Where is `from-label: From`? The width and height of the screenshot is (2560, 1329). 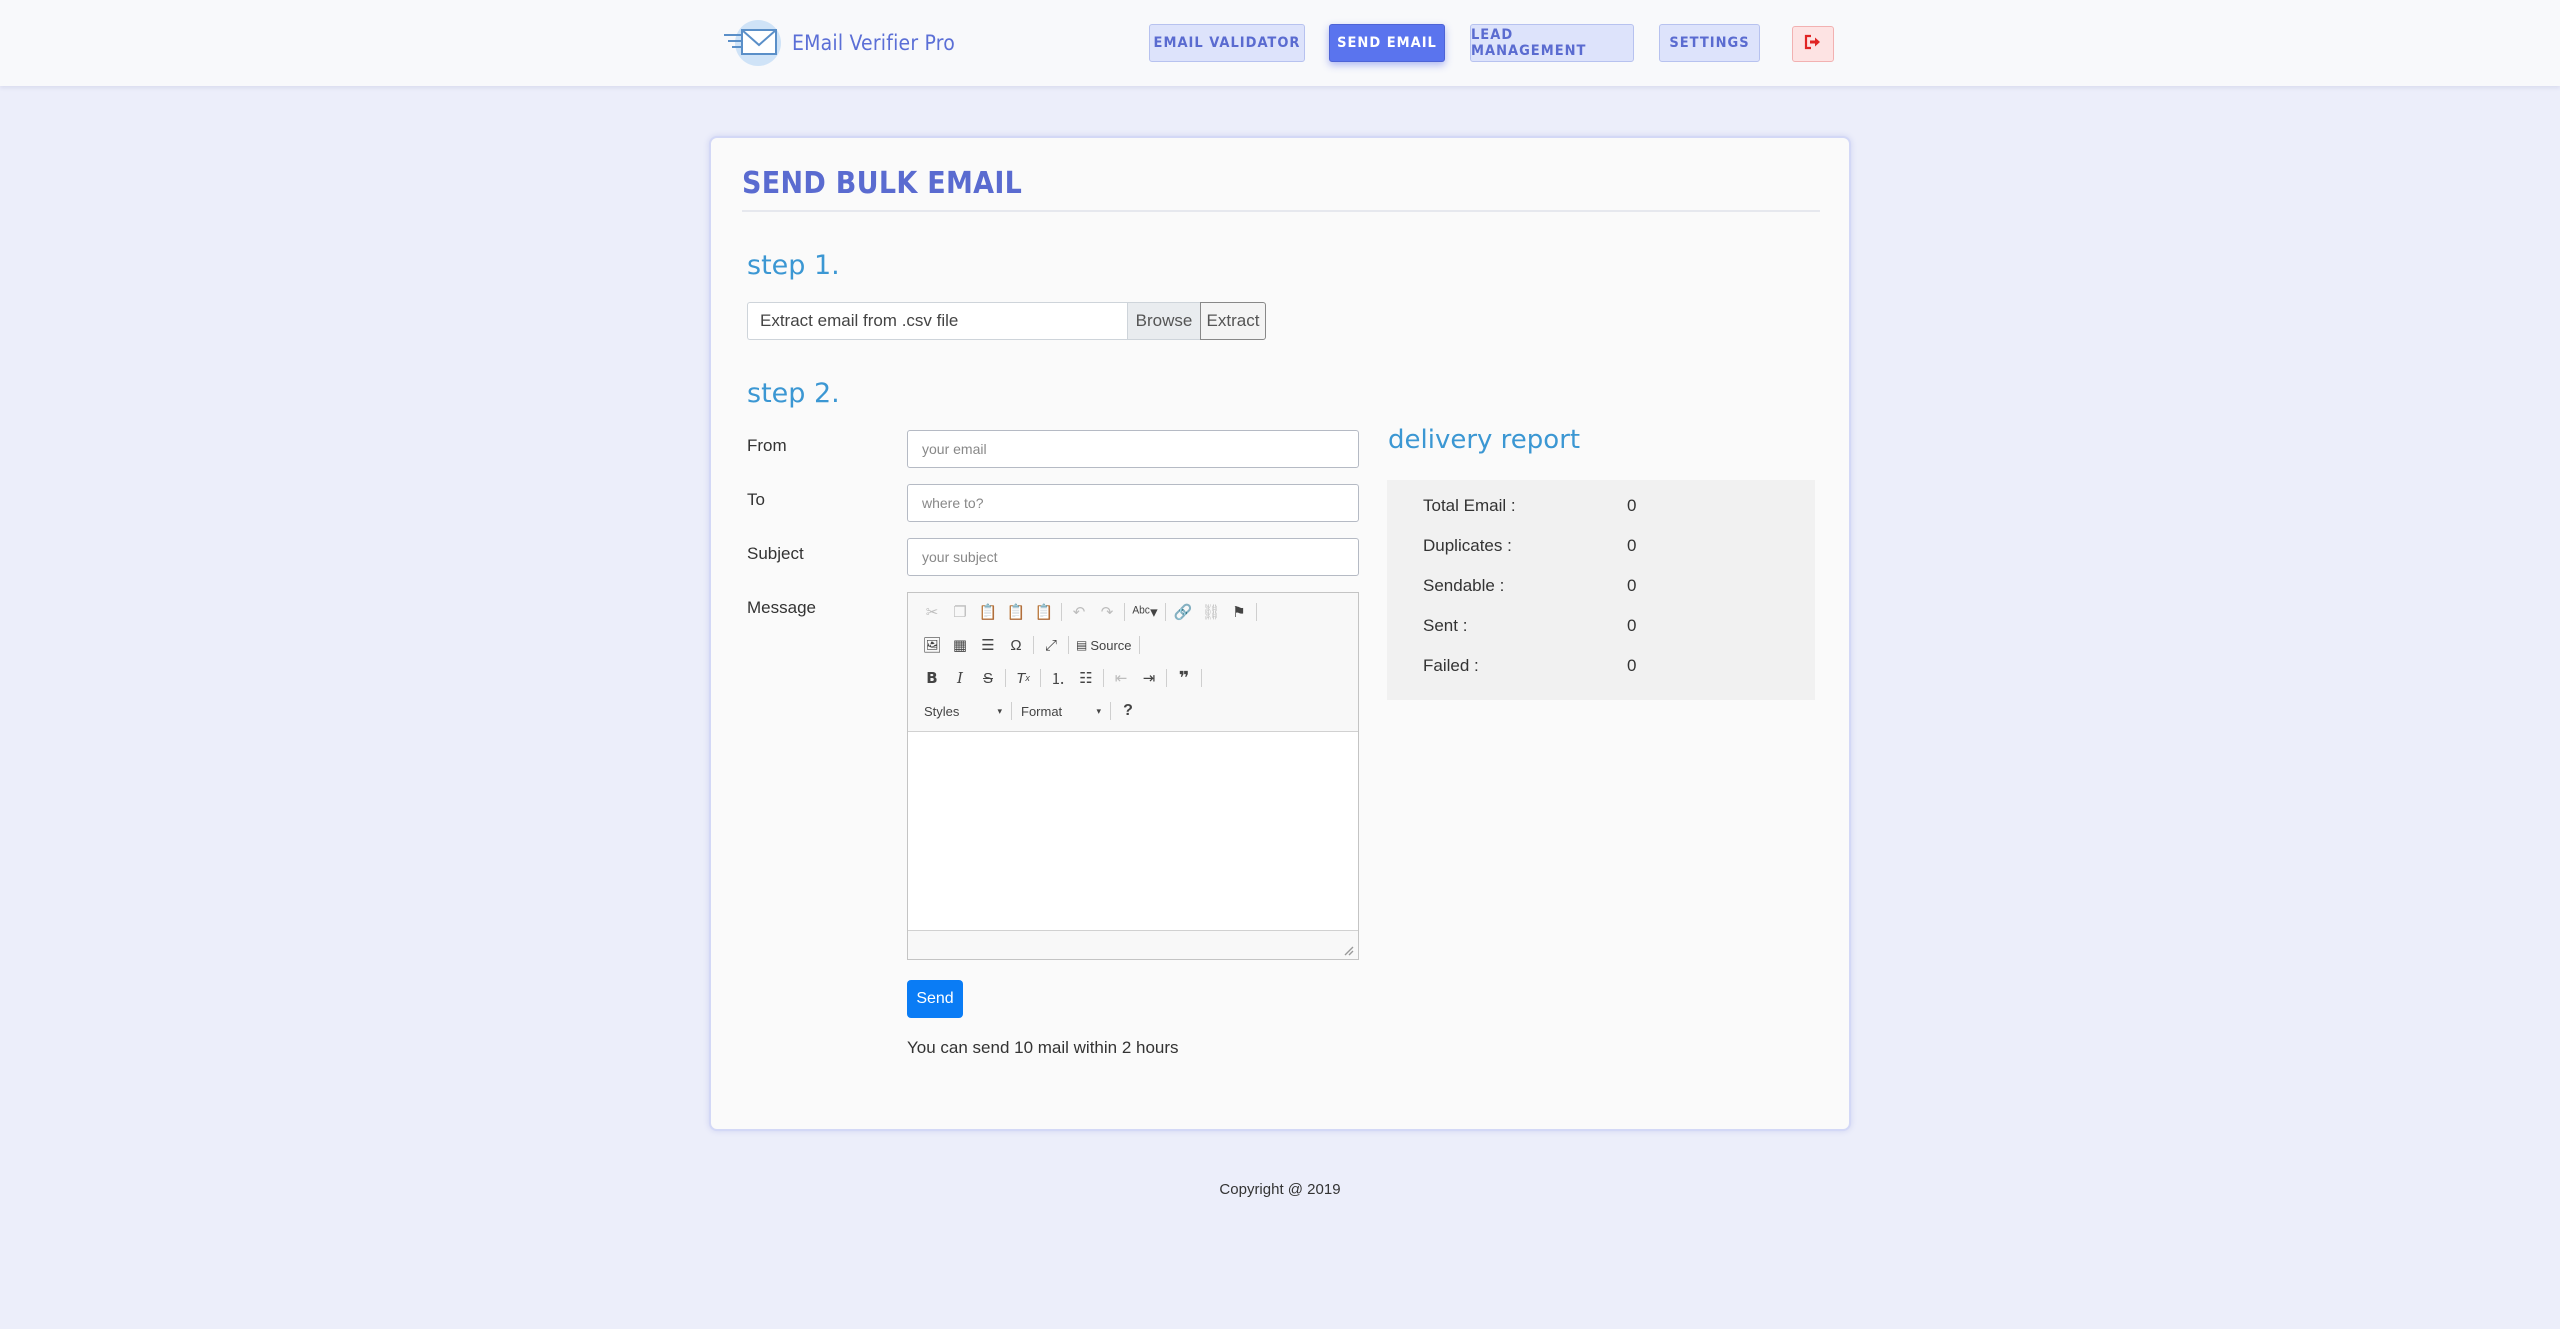
from-label: From is located at coordinates (767, 445).